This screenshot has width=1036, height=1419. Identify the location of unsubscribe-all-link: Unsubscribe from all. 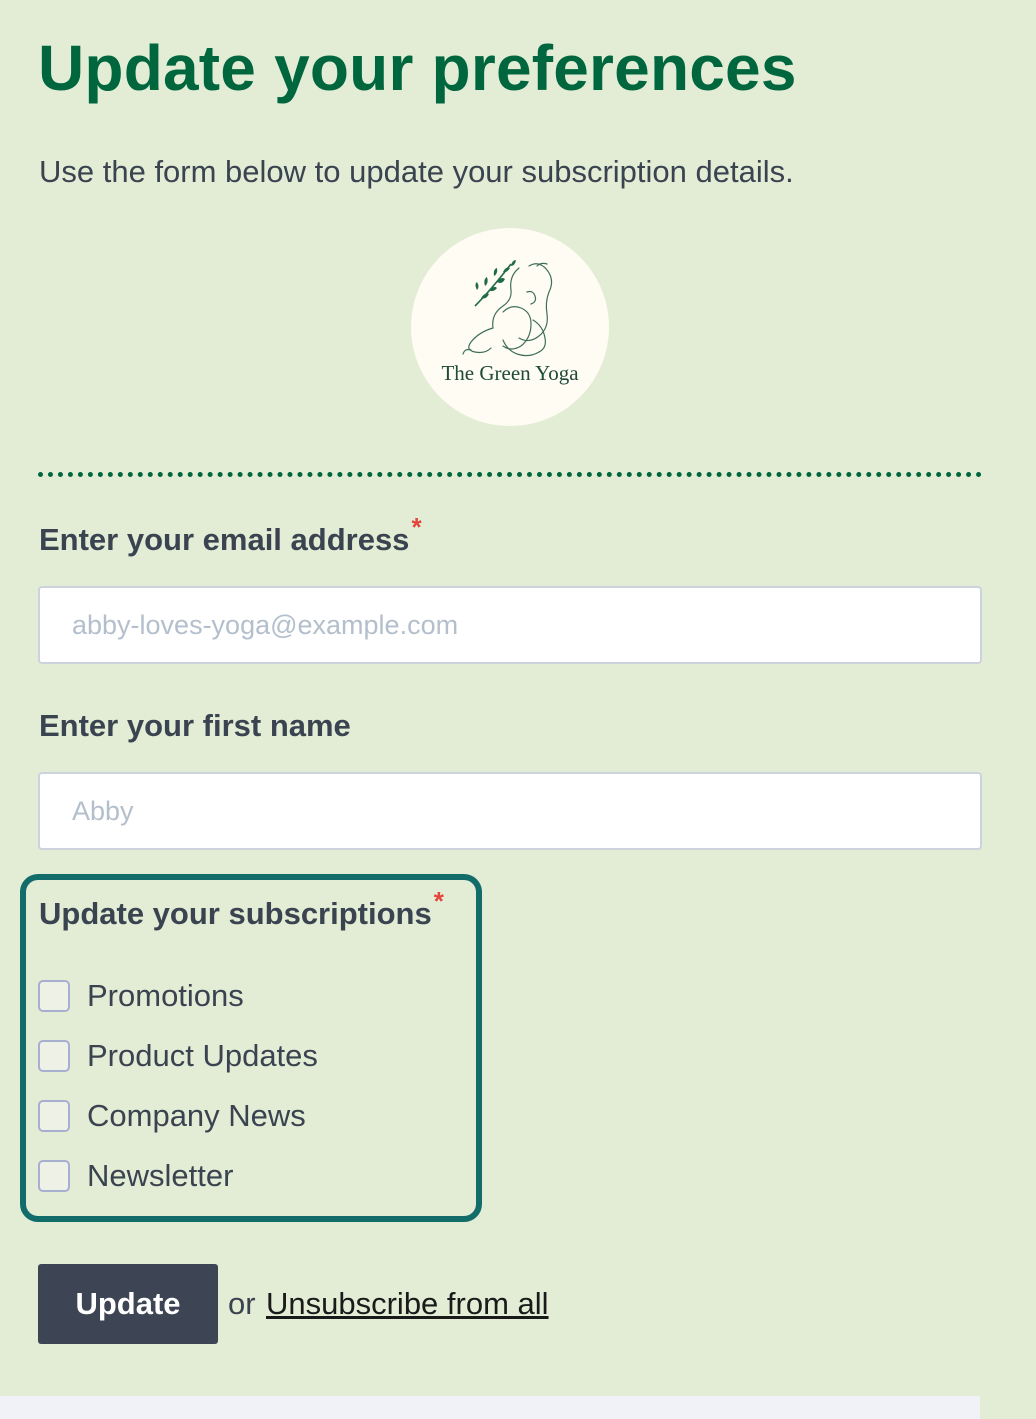
(407, 1304).